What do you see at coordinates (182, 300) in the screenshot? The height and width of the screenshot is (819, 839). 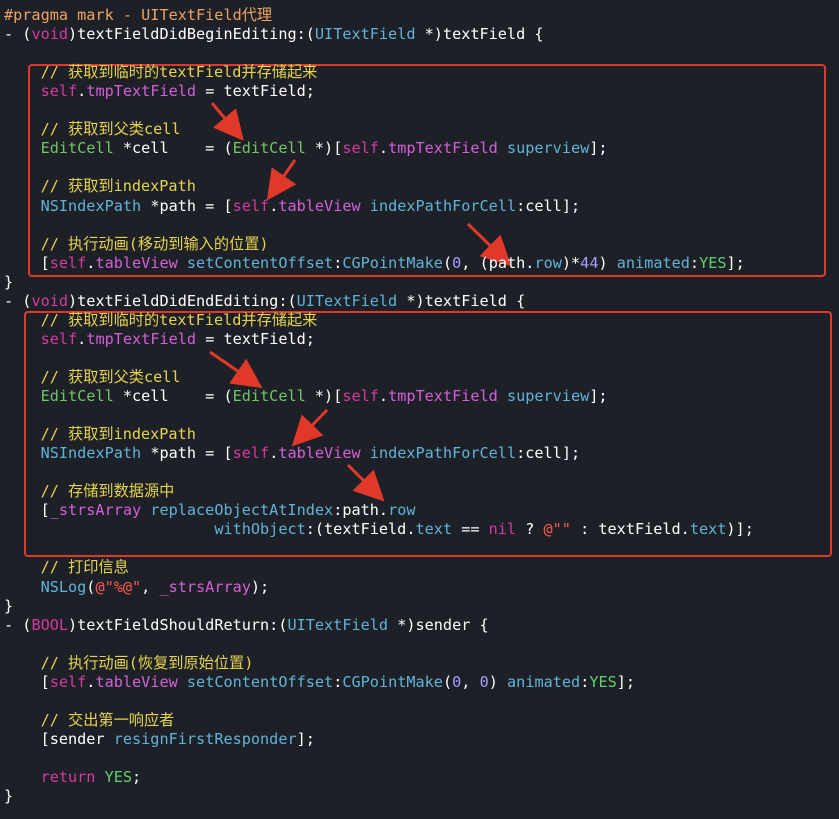 I see `code-token: )textFieldDidEndEditing:(` at bounding box center [182, 300].